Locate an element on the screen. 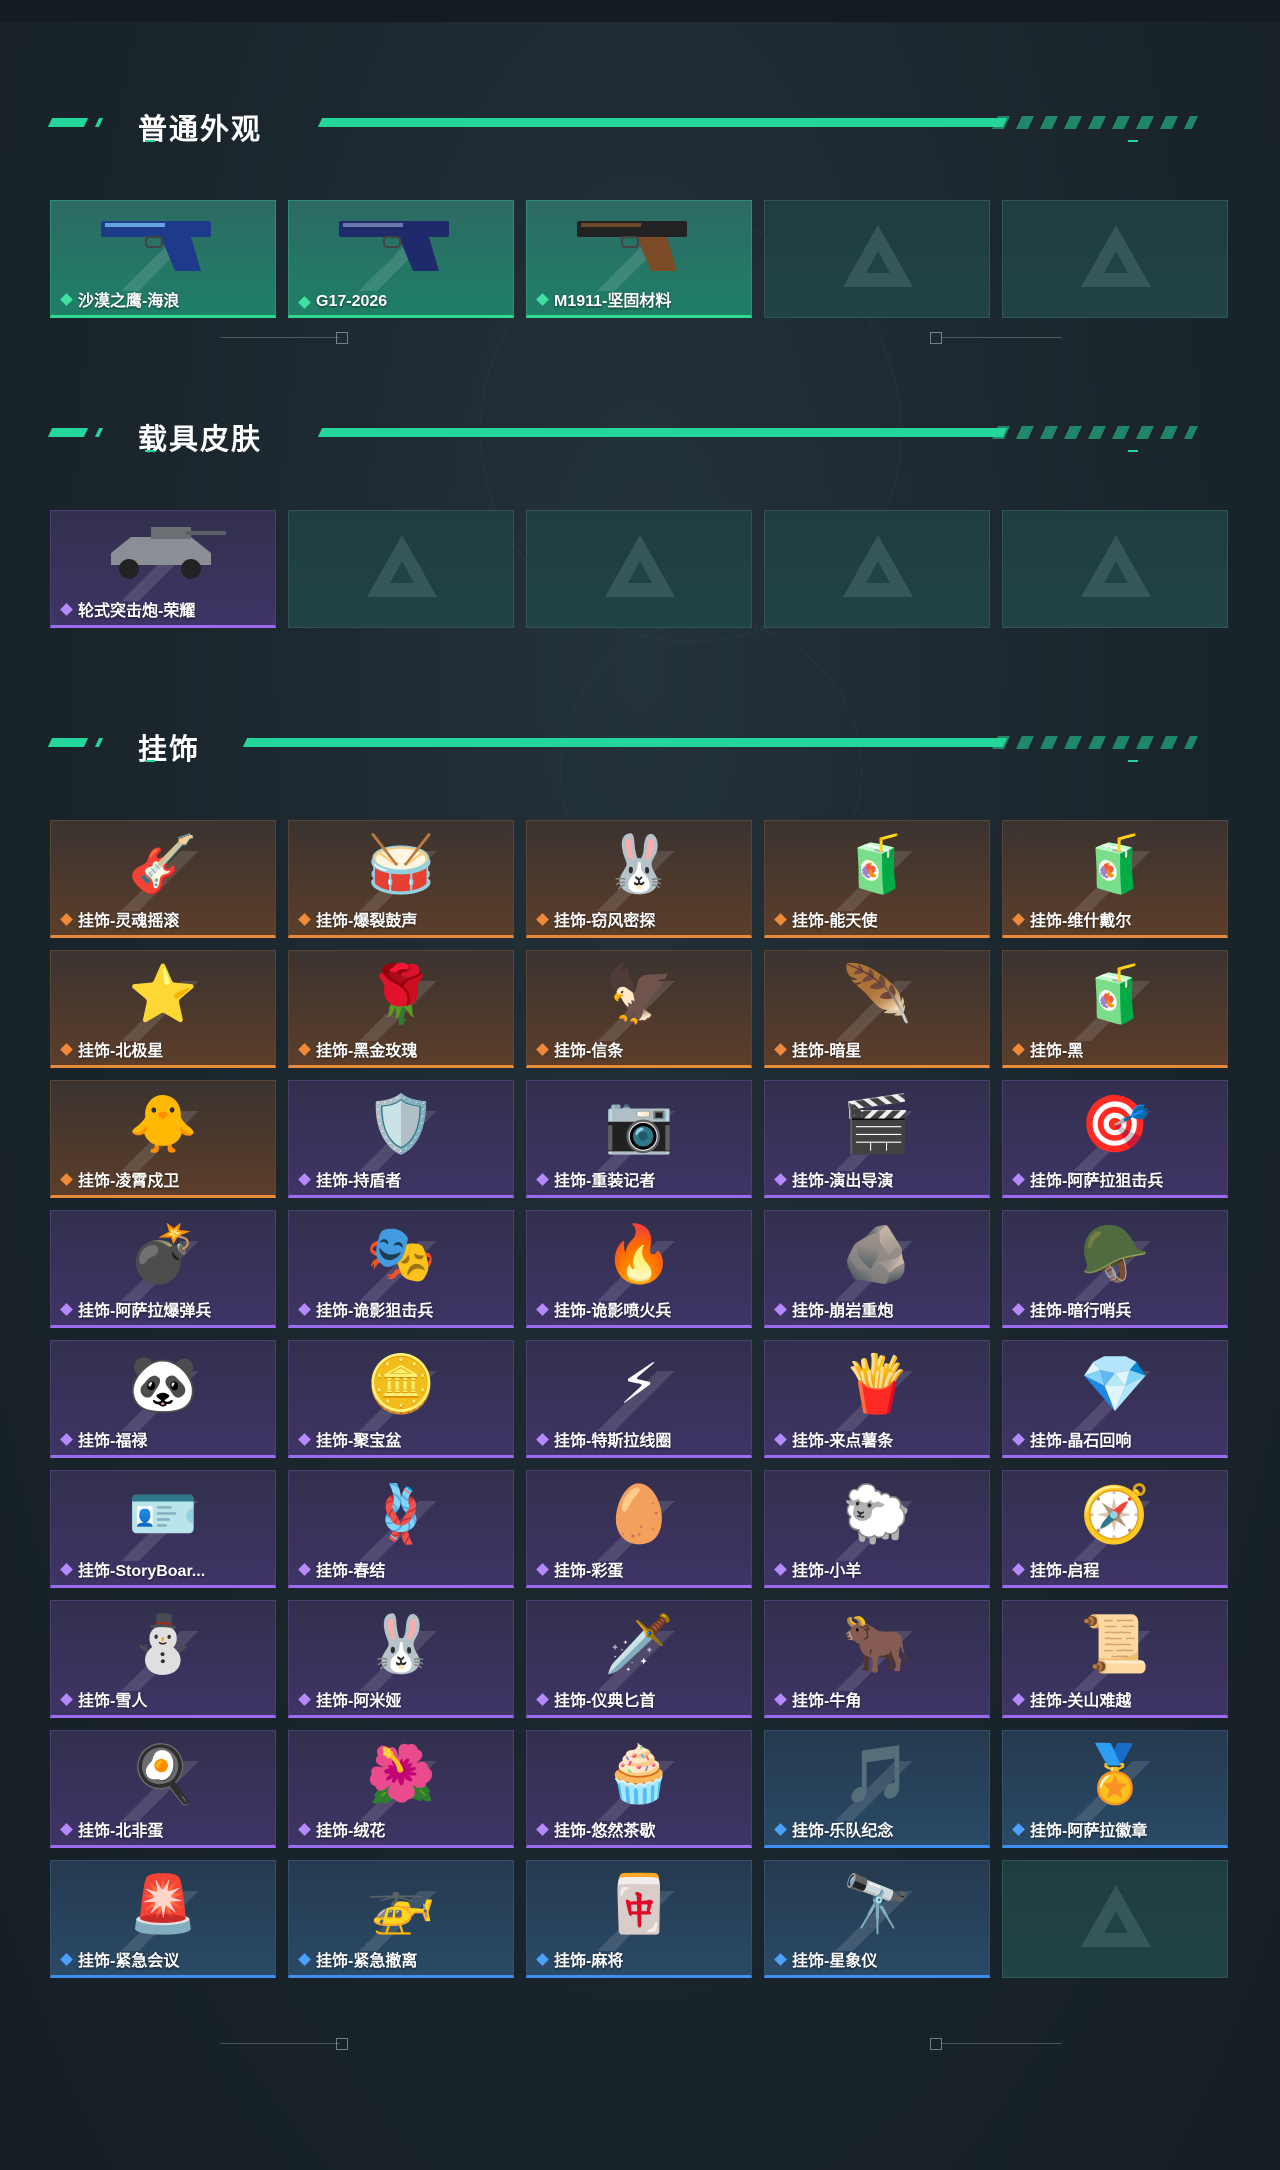 This screenshot has height=2170, width=1280. item-label: 挂饰-绒花 is located at coordinates (341, 1829).